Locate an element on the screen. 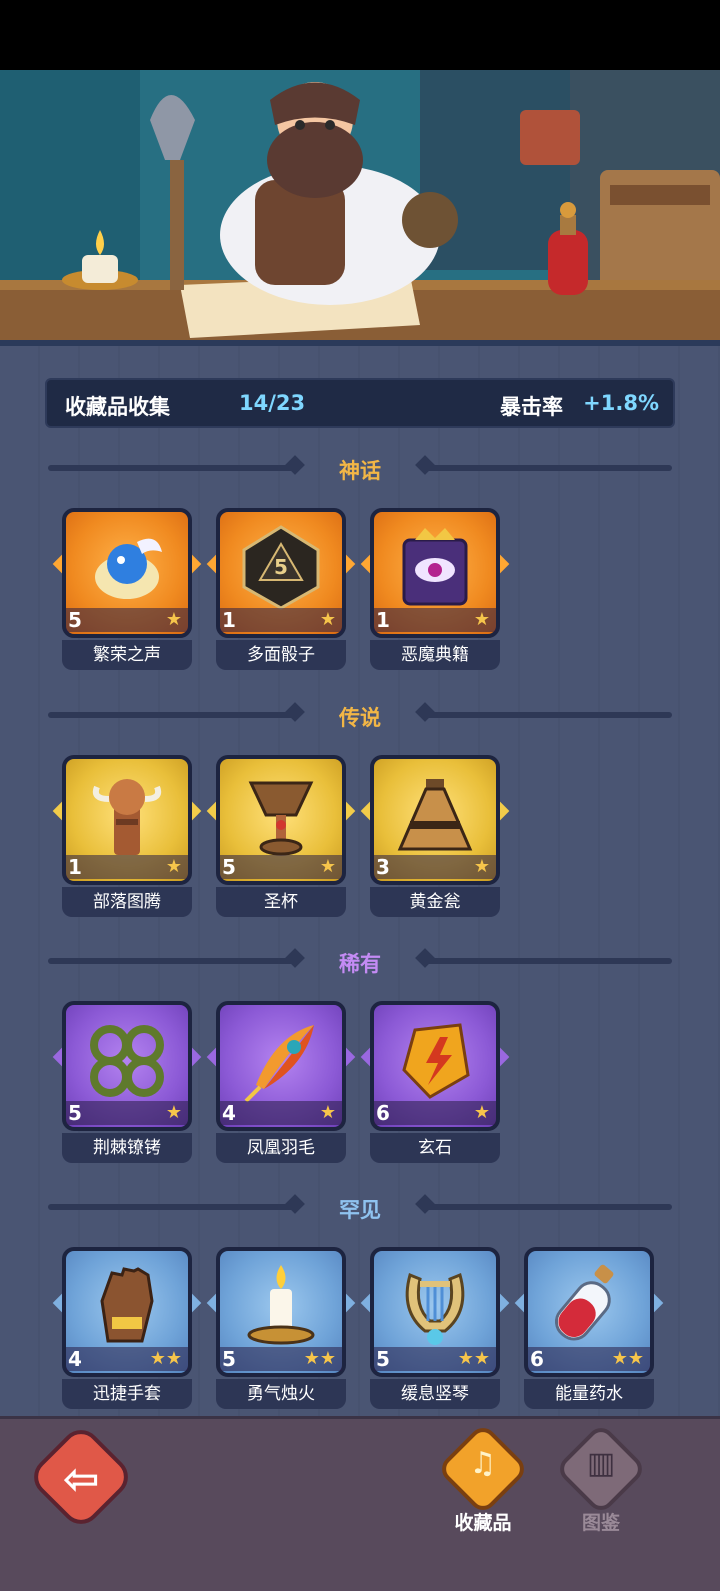 The width and height of the screenshot is (720, 1591). item-name: 恶魔典籍 is located at coordinates (435, 655).